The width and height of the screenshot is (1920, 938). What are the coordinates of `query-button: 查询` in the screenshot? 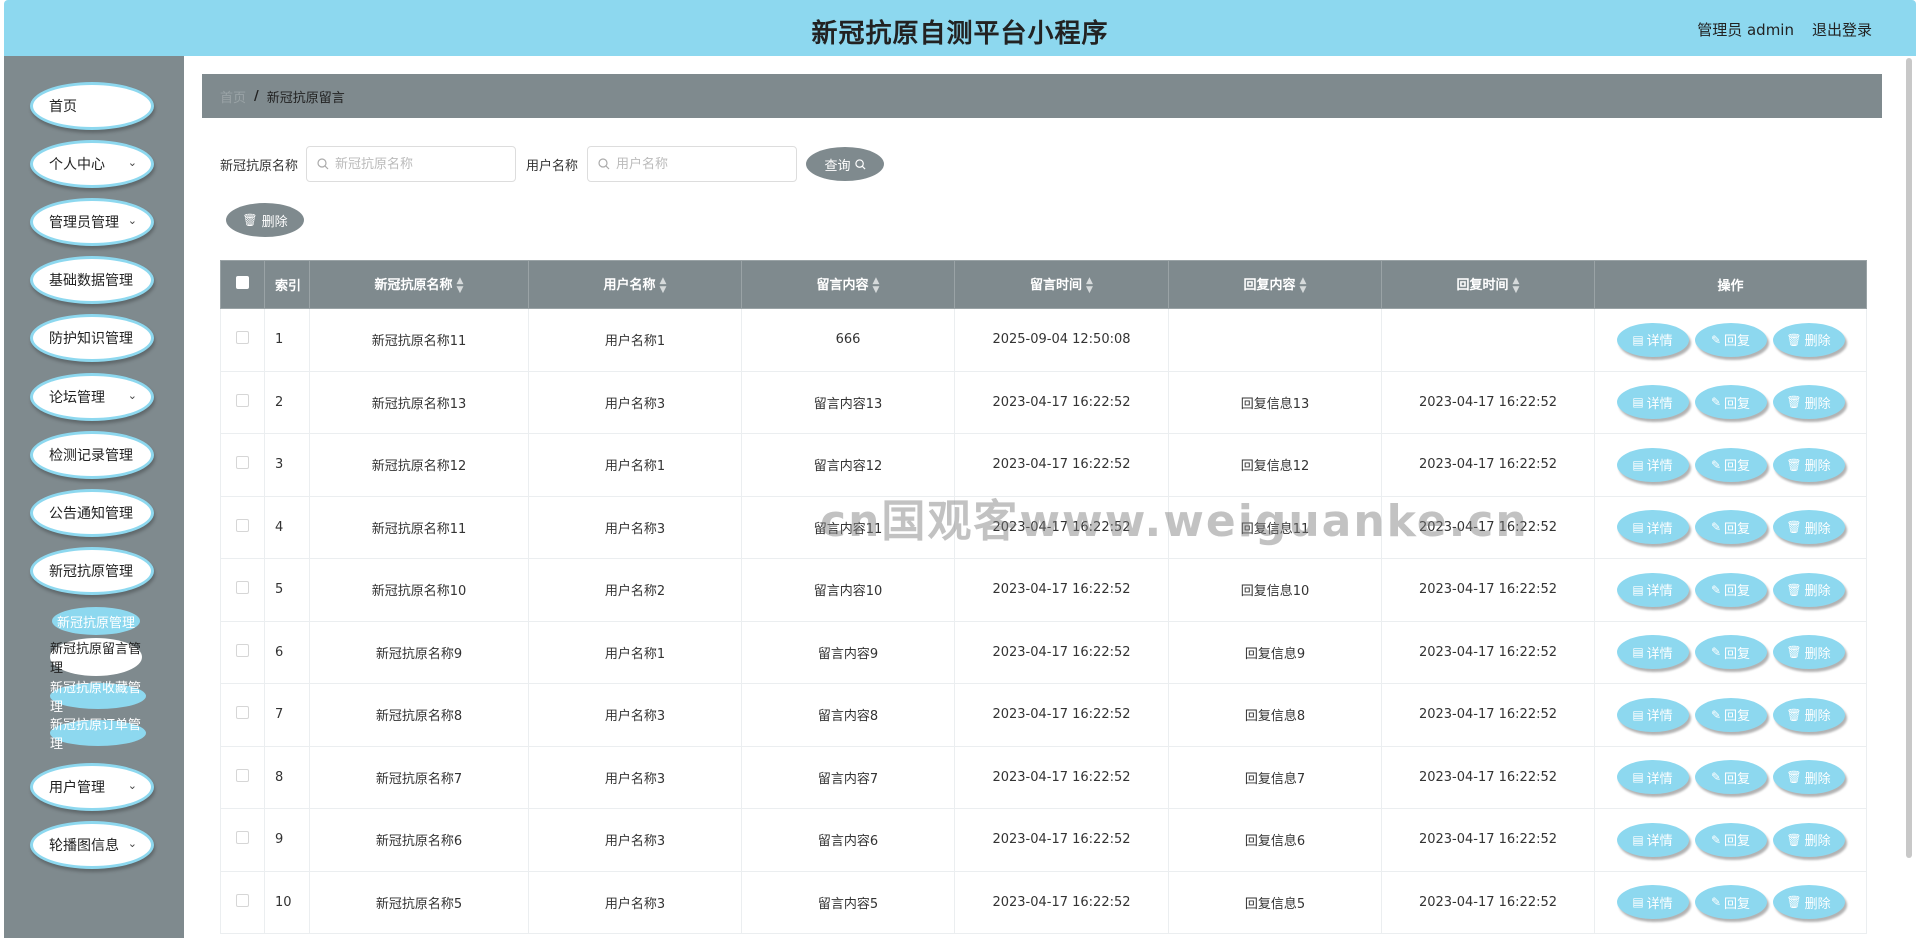 It's located at (845, 164).